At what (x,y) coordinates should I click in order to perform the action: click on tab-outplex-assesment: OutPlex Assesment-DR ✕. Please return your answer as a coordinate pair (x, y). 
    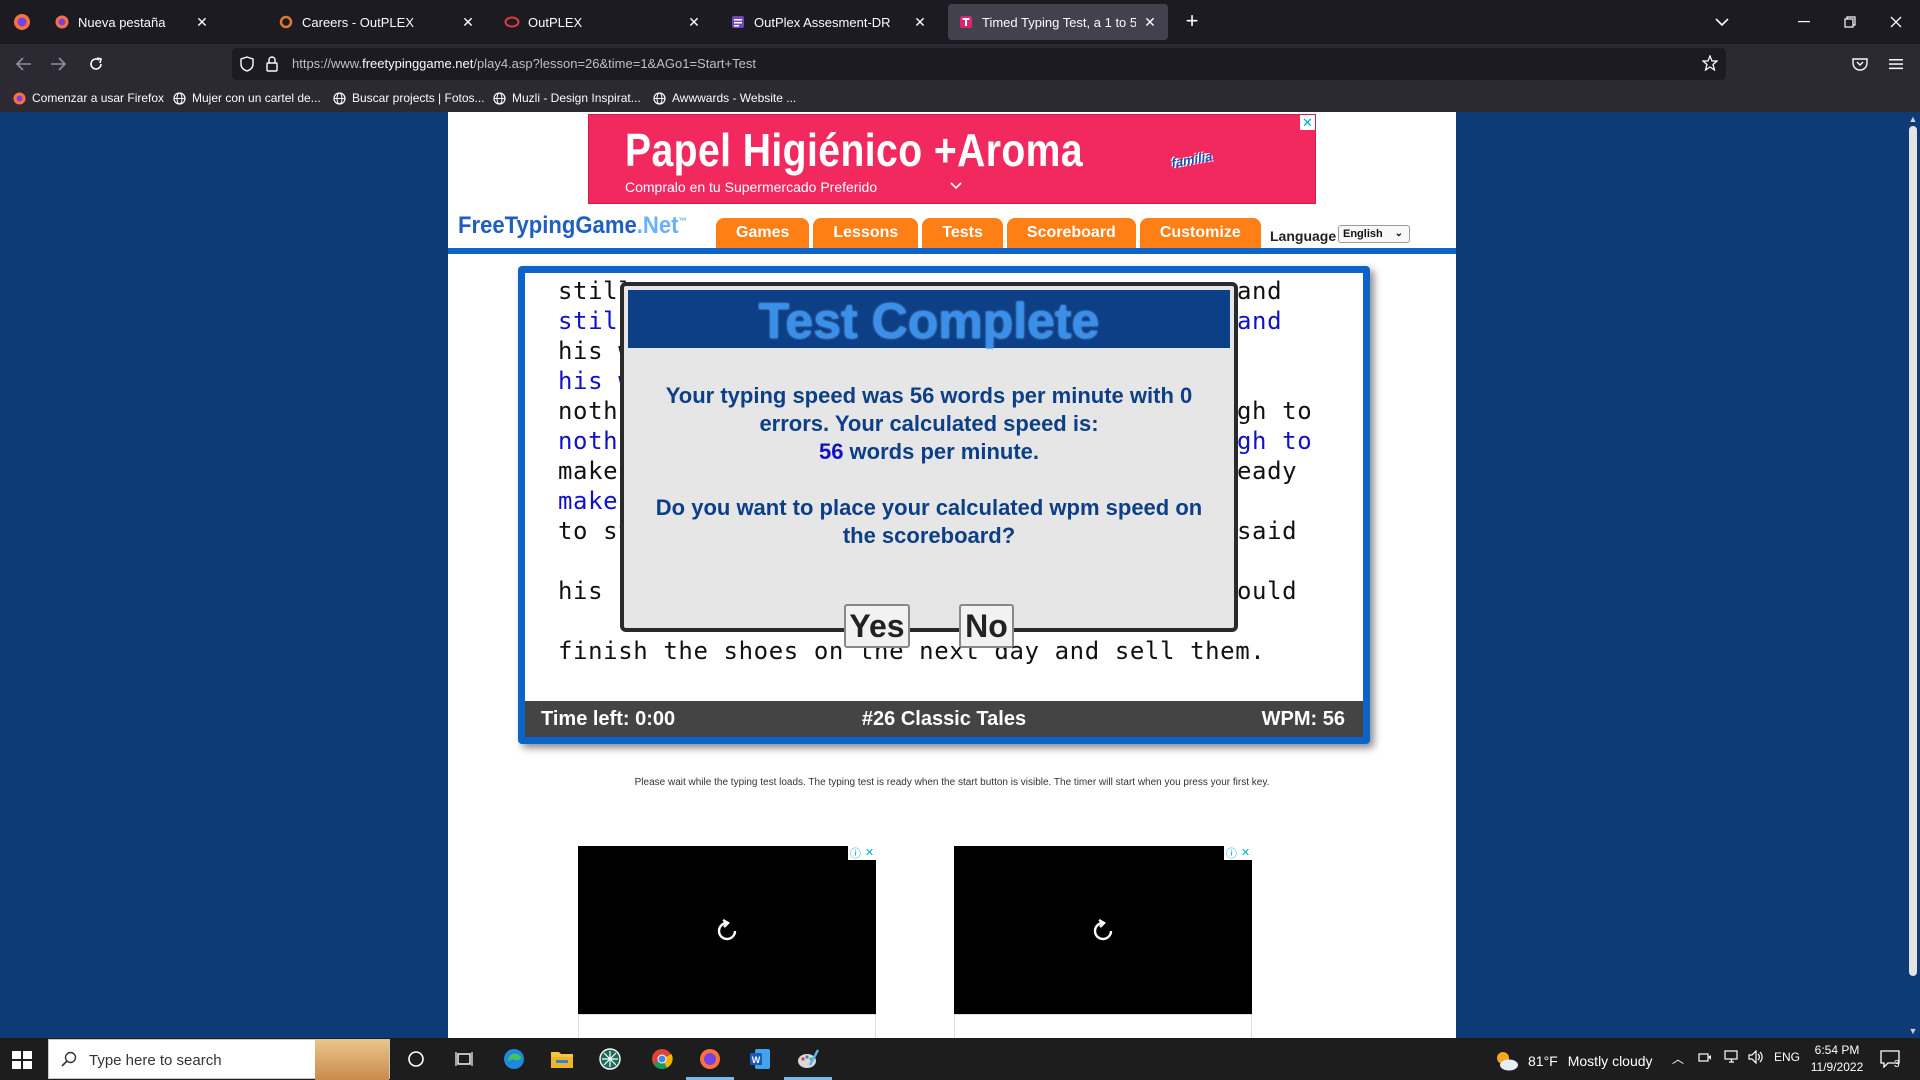
    Looking at the image, I should click on (829, 22).